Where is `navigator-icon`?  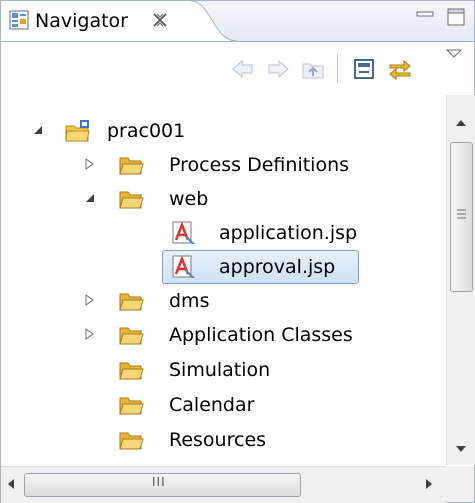 navigator-icon is located at coordinates (19, 20).